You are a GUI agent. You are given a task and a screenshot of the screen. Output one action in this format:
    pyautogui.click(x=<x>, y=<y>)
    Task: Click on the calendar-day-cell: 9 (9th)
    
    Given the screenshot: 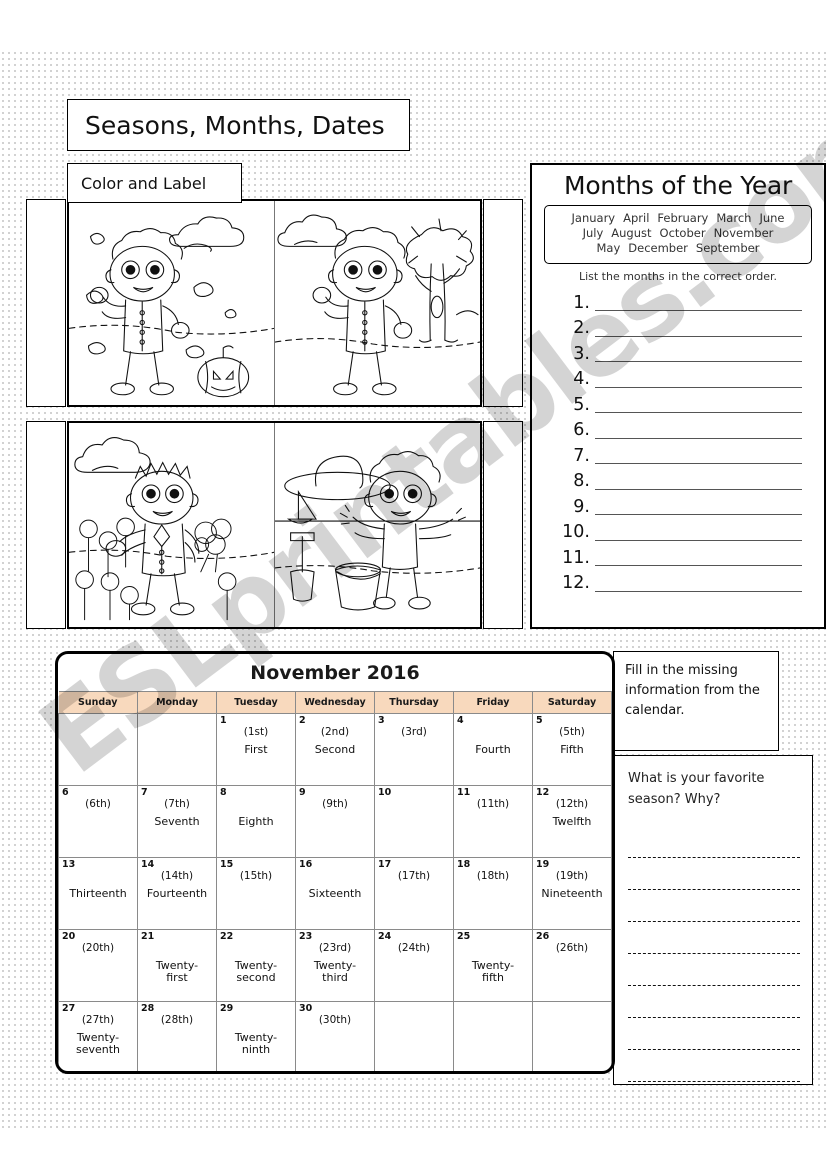 What is the action you would take?
    pyautogui.click(x=335, y=821)
    